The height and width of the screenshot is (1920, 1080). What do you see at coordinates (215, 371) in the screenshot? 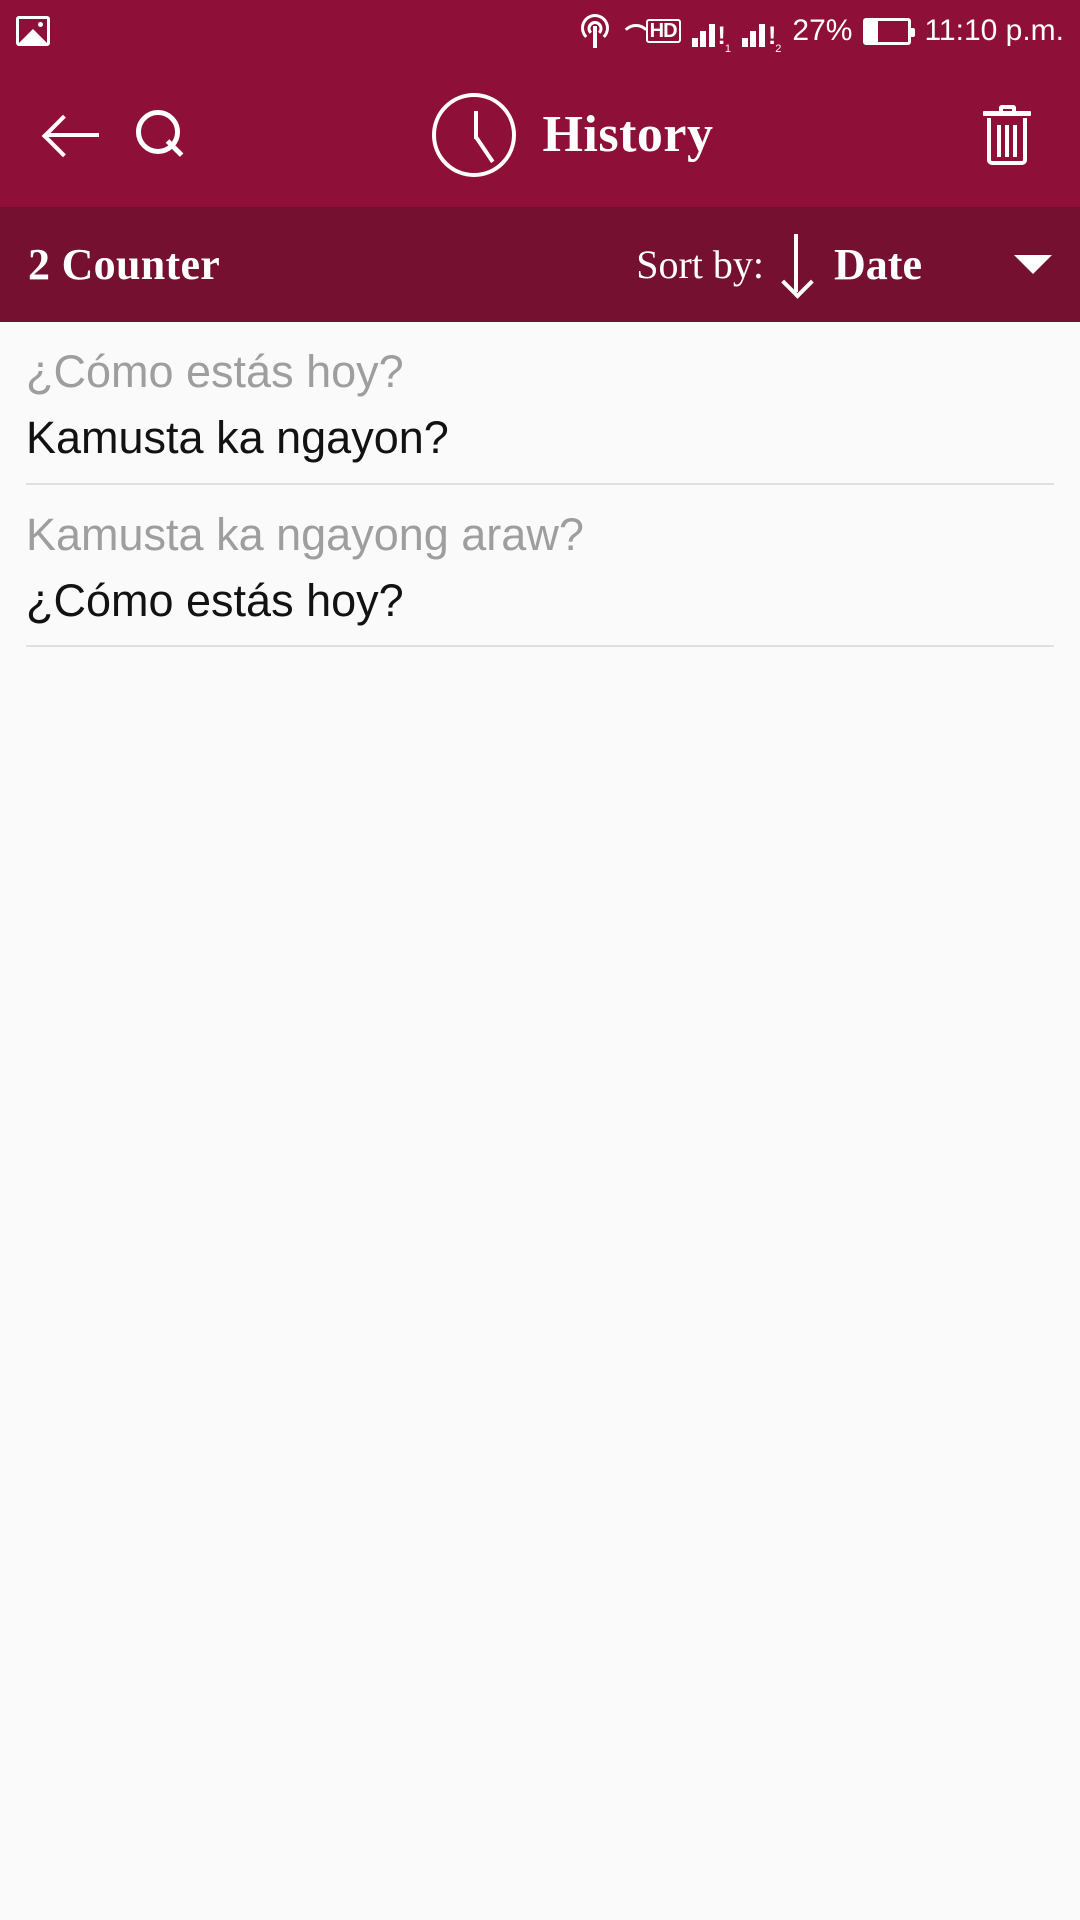
I see `history-item-source: ¿Cómo estás hoy?` at bounding box center [215, 371].